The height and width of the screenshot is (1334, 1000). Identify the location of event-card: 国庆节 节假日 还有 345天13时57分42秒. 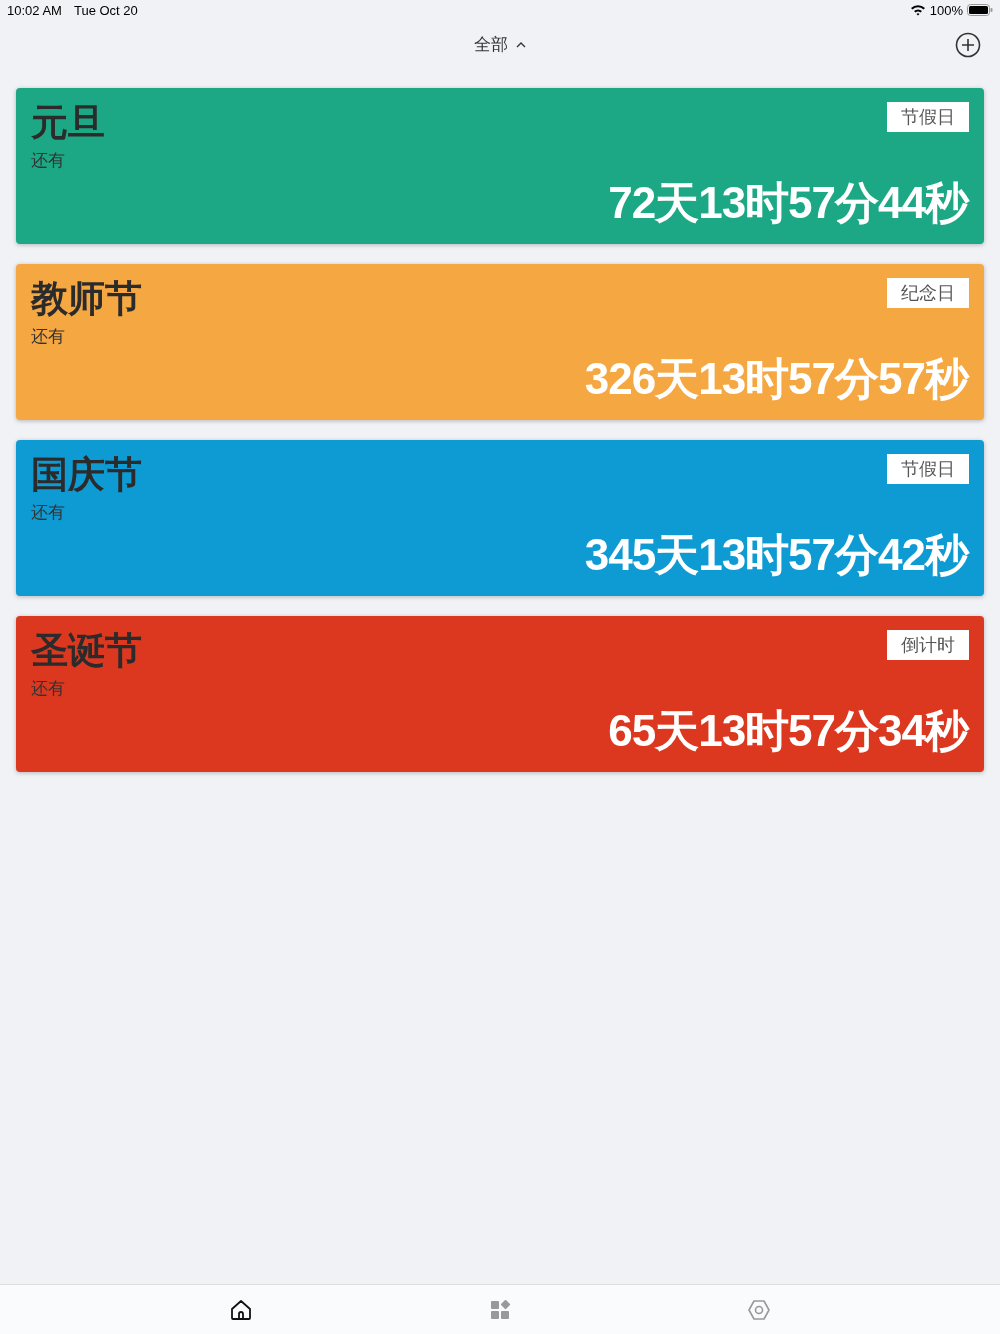
(500, 518).